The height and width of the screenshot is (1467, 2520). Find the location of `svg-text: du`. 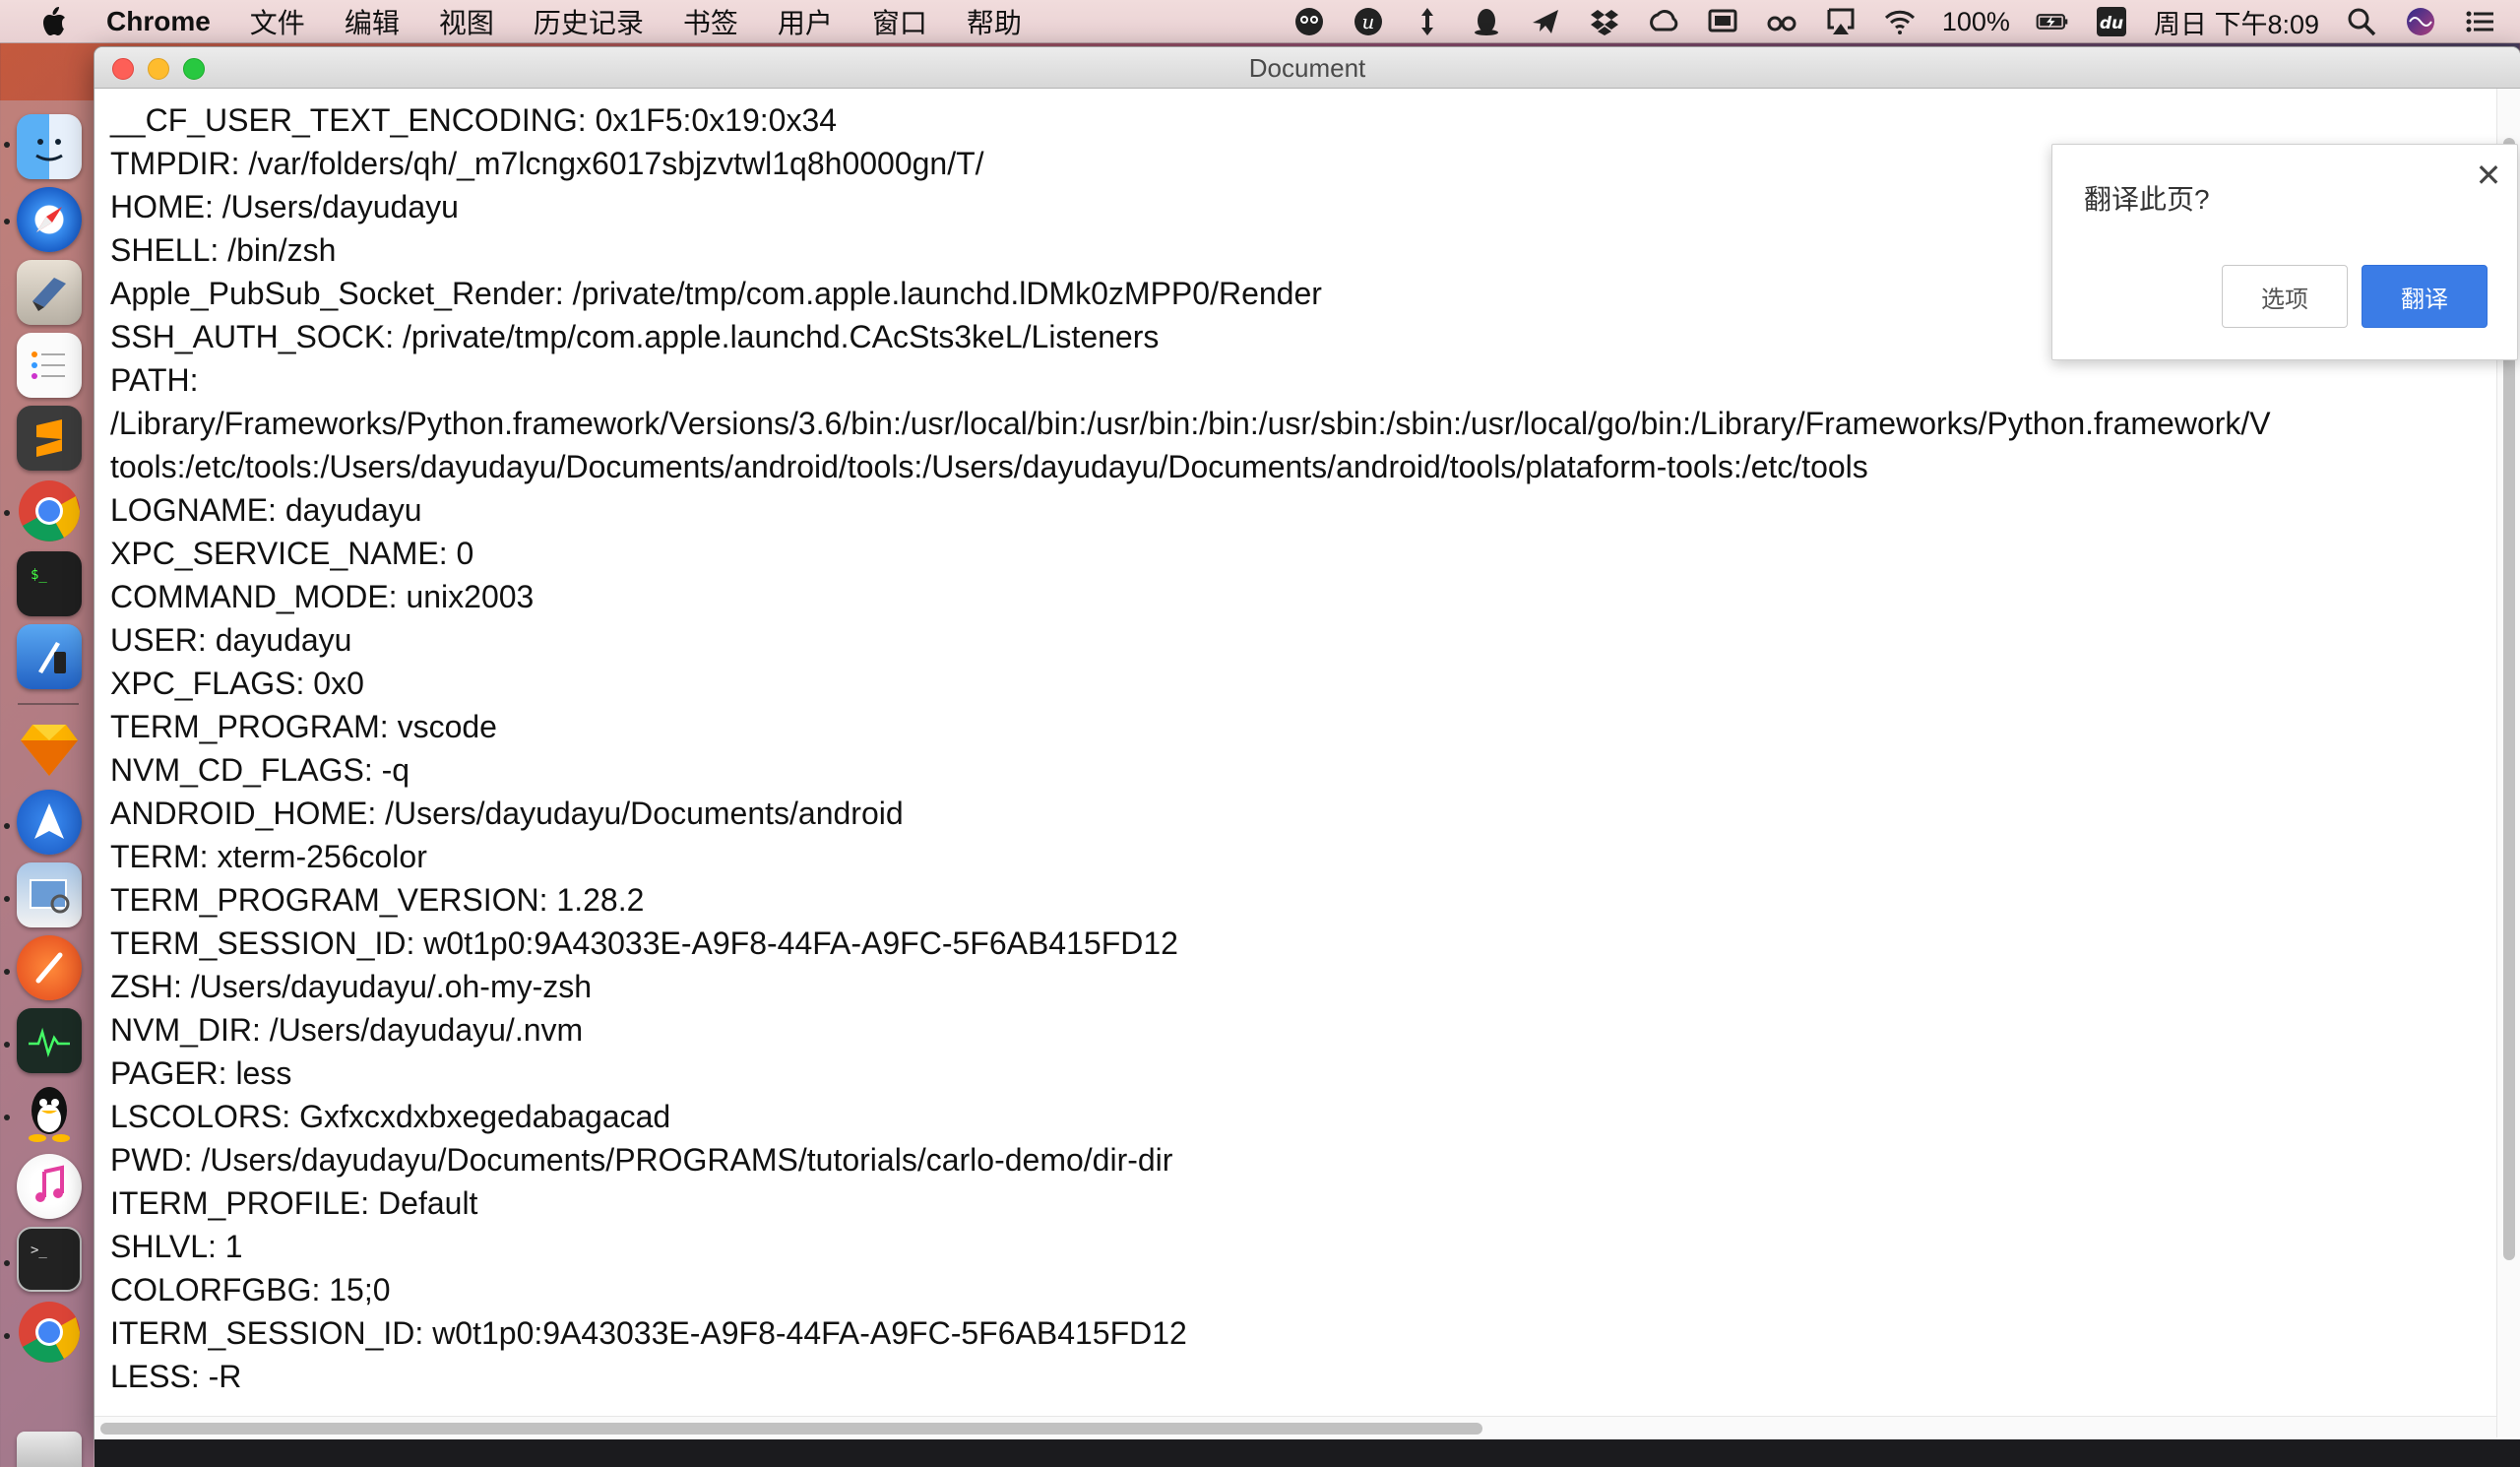

svg-text: du is located at coordinates (2111, 23).